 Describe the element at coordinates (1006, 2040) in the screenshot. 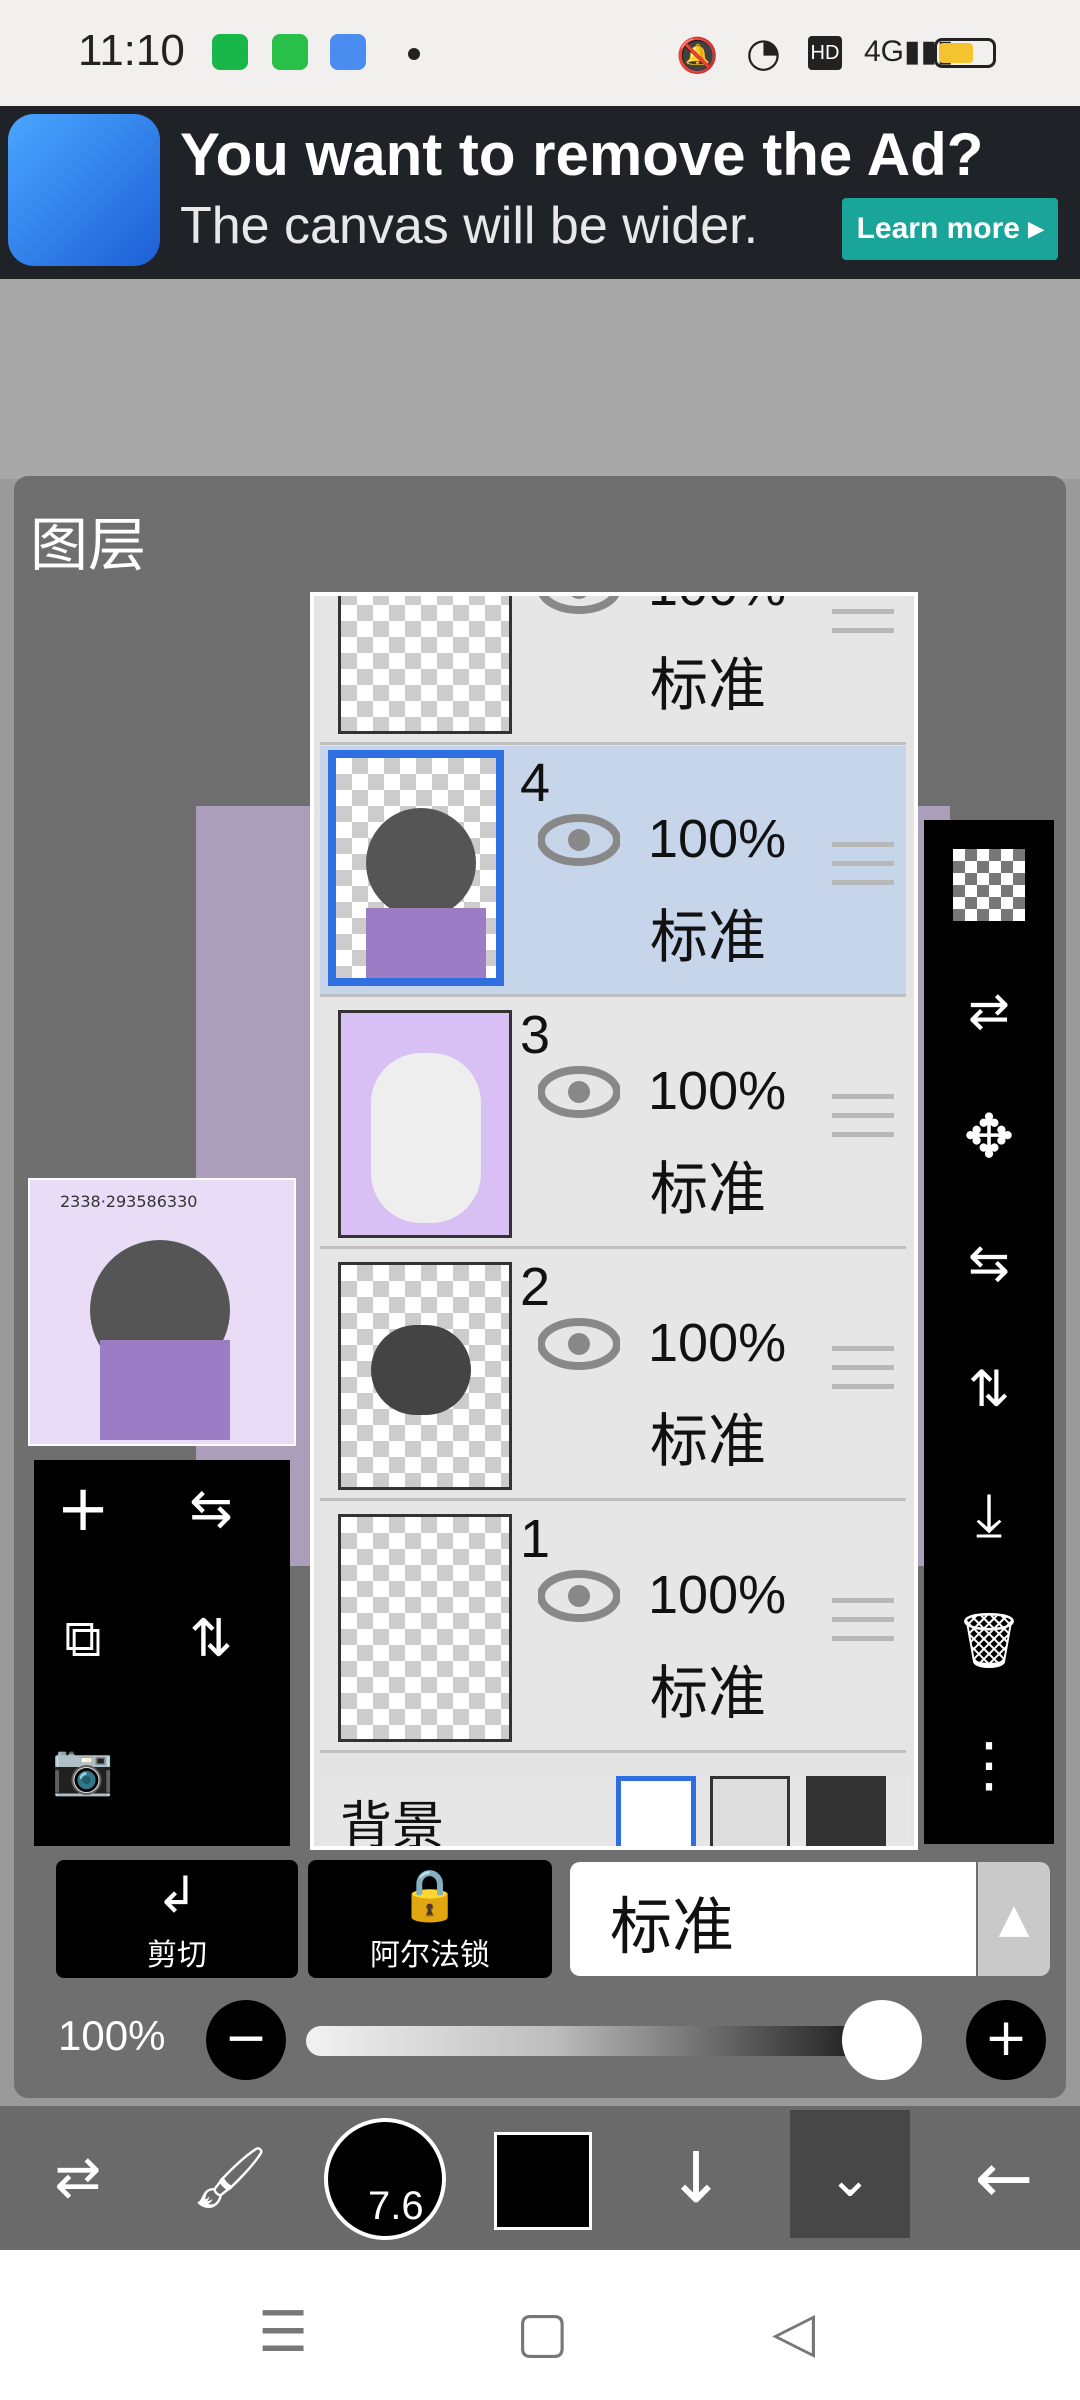

I see `opacity-increase-button: +` at that location.